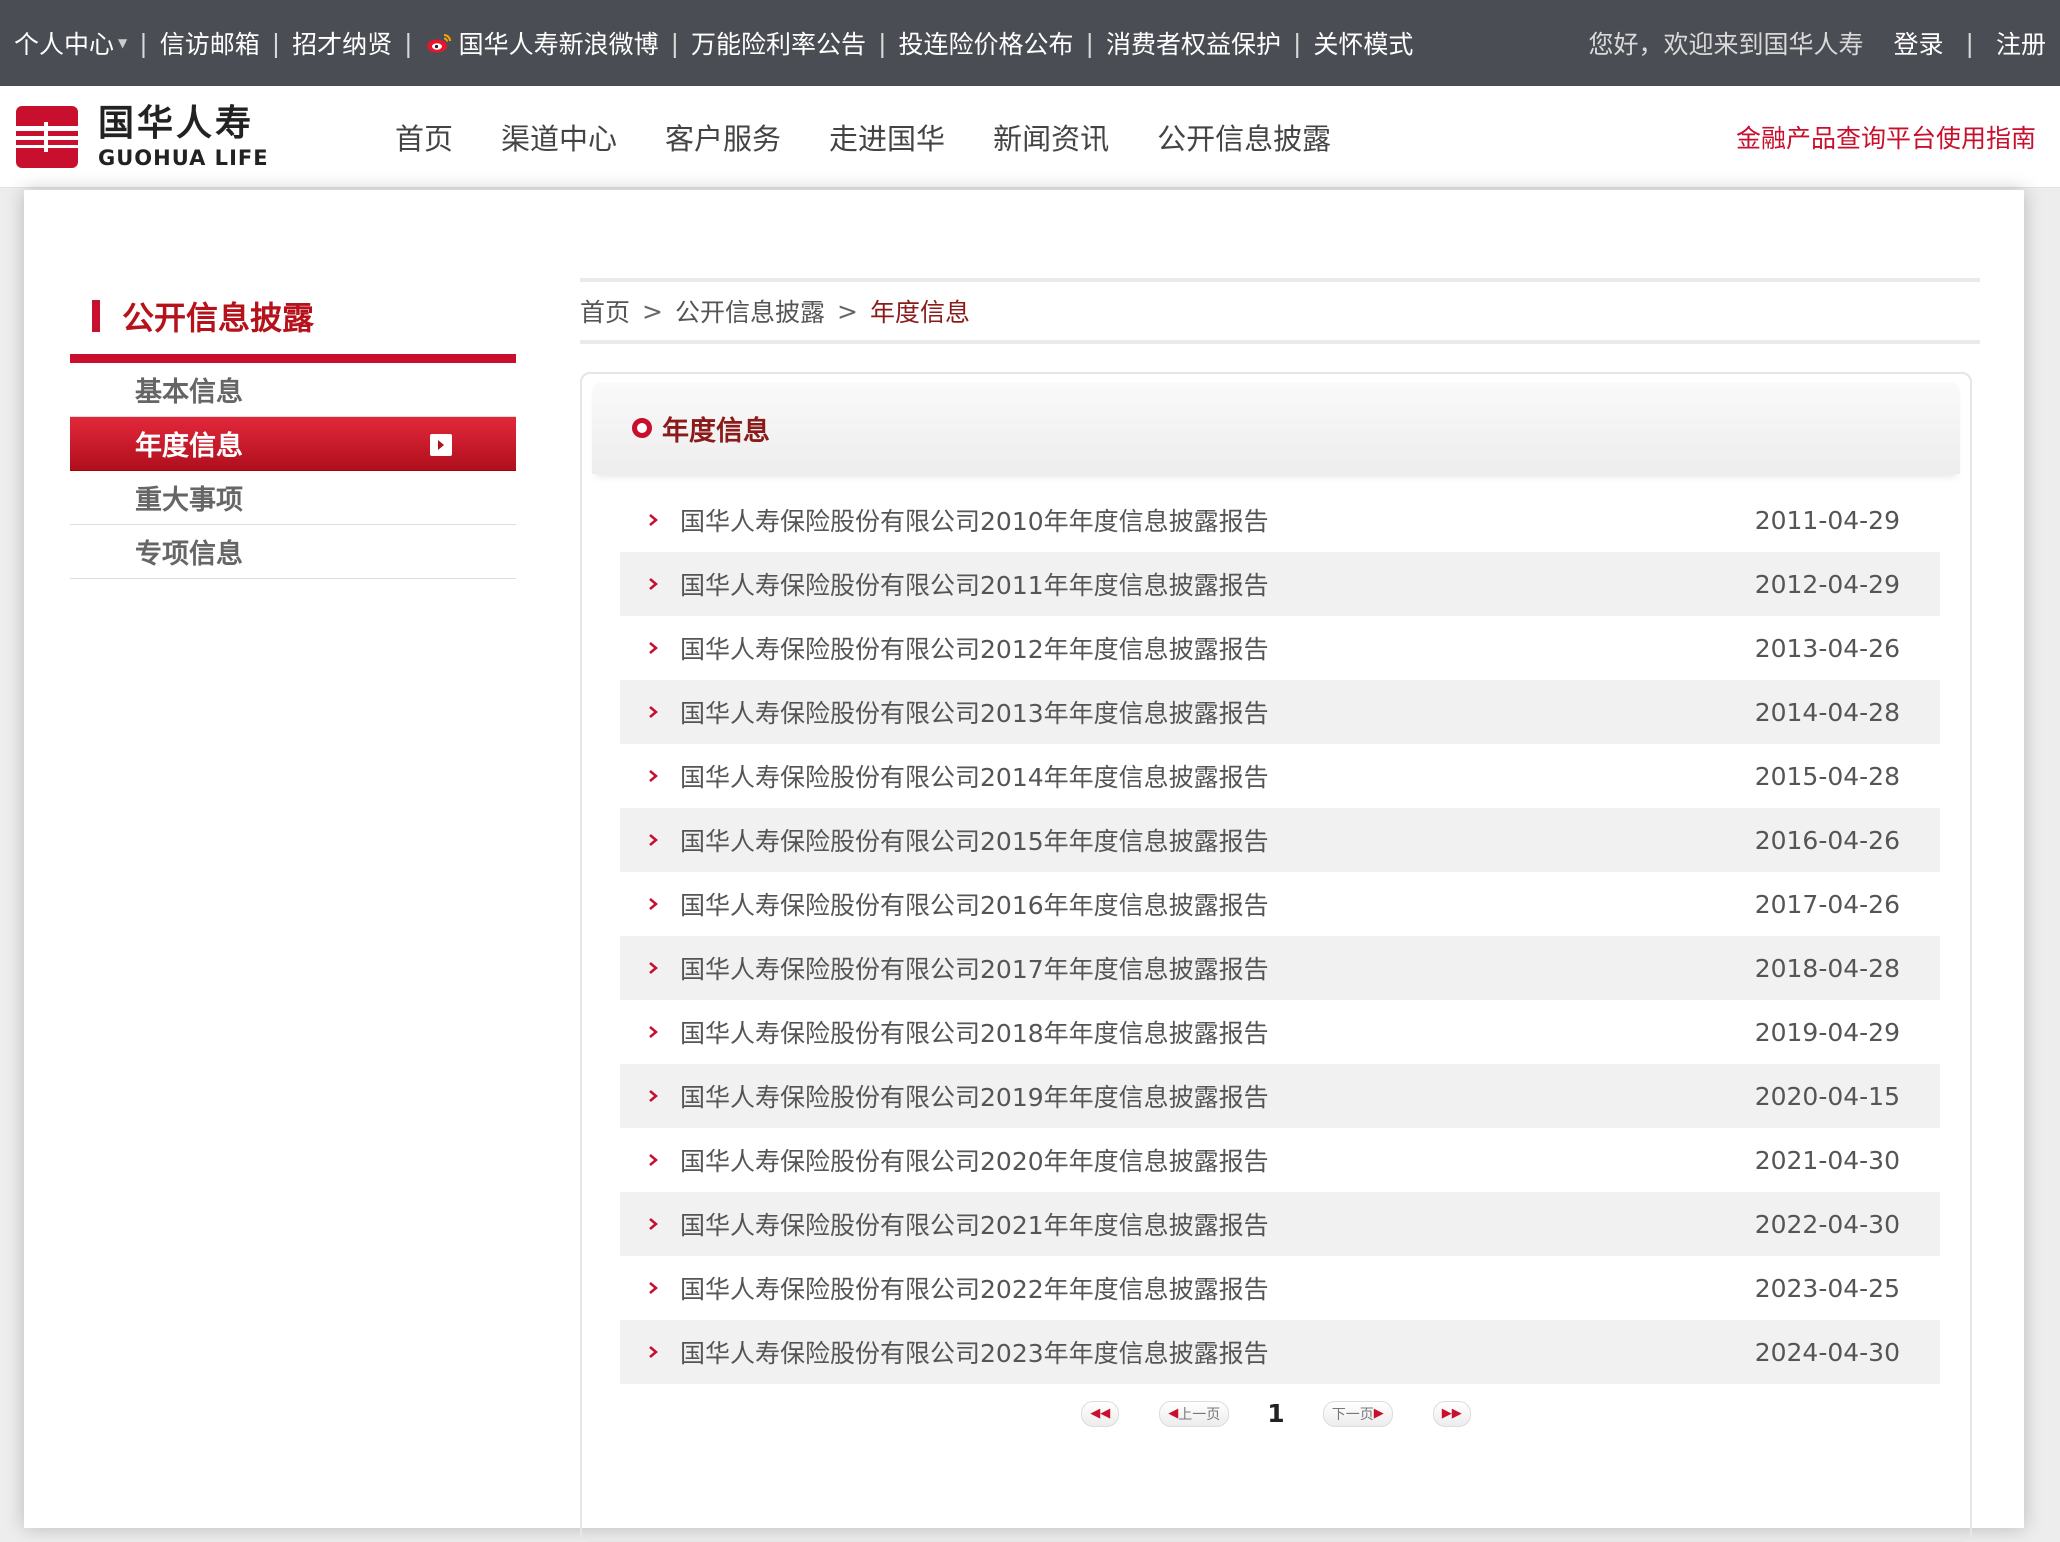 The image size is (2060, 1542). I want to click on nav-about: 走进国华, so click(887, 137).